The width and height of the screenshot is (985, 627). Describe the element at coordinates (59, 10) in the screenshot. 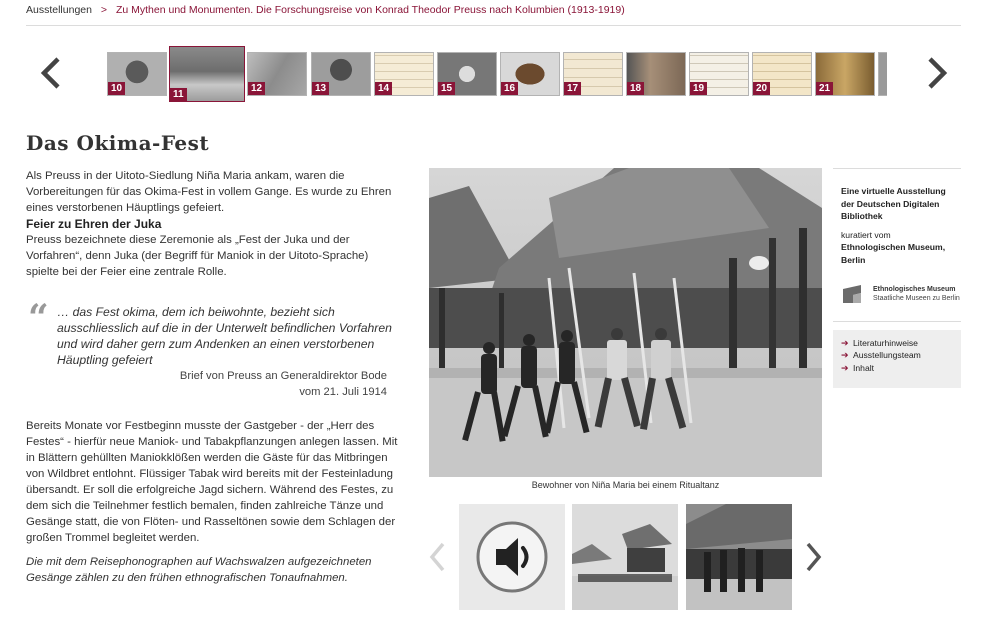

I see `breadcrumb-link-ausstellungen: Ausstellungen` at that location.